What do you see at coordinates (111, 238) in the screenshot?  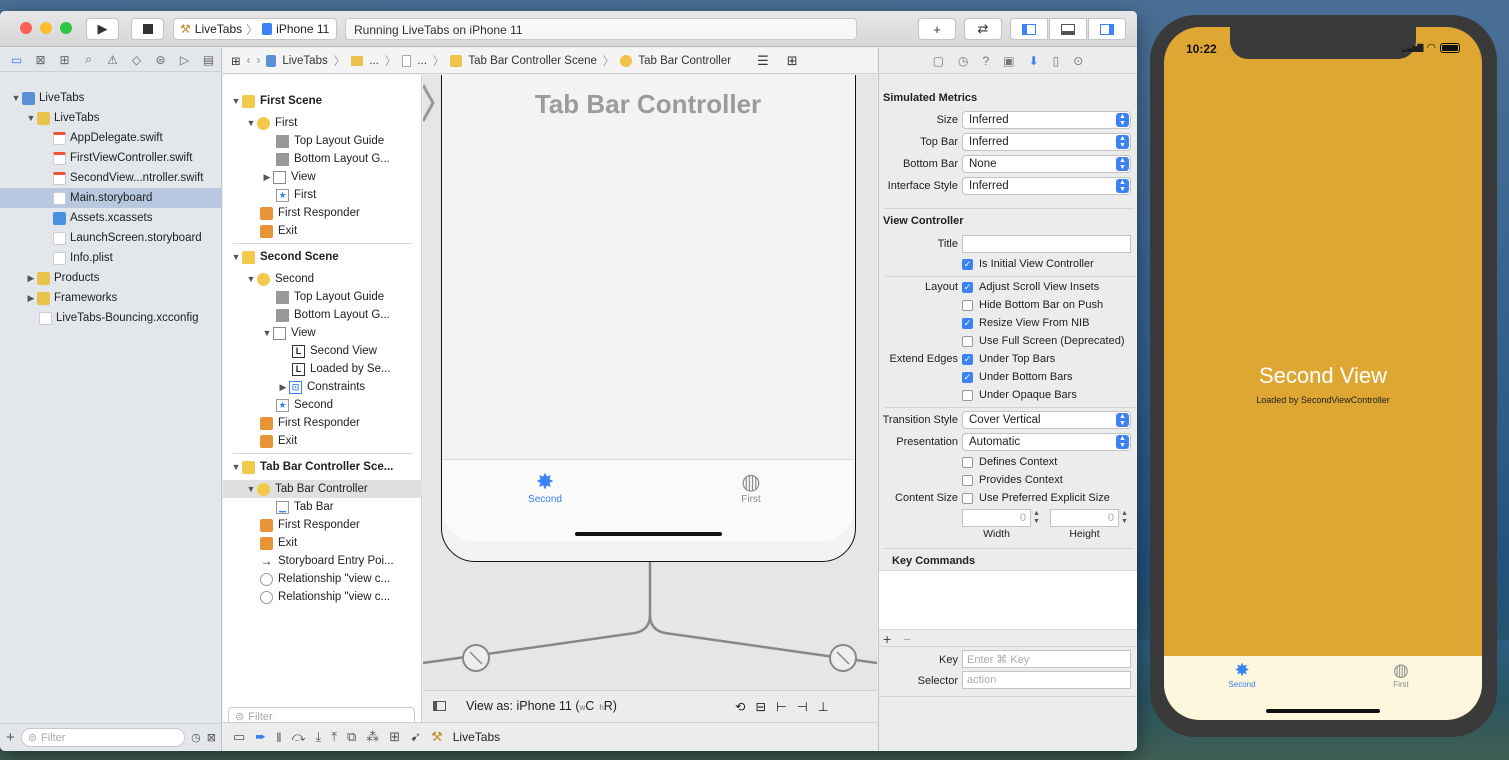 I see `tree-item-file: LaunchScreen.storyboard` at bounding box center [111, 238].